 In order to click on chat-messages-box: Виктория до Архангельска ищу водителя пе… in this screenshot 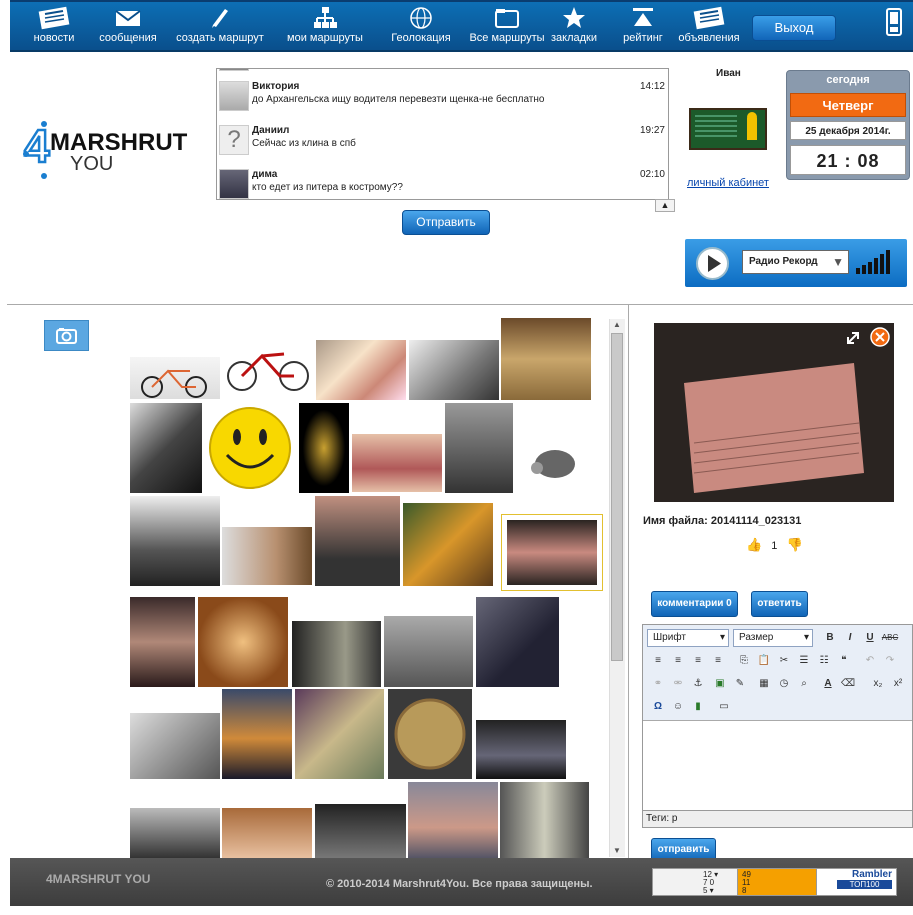, I will do `click(442, 134)`.